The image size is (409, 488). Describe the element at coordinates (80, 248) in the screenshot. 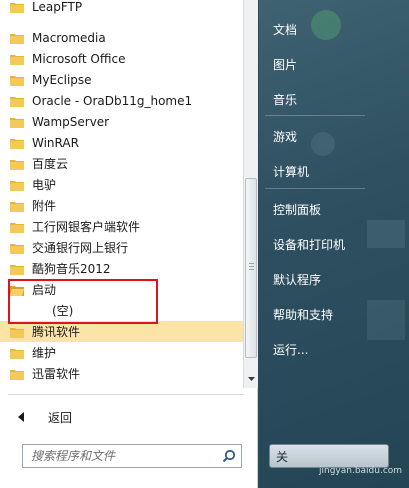

I see `program-label: 交通银行网上银行` at that location.